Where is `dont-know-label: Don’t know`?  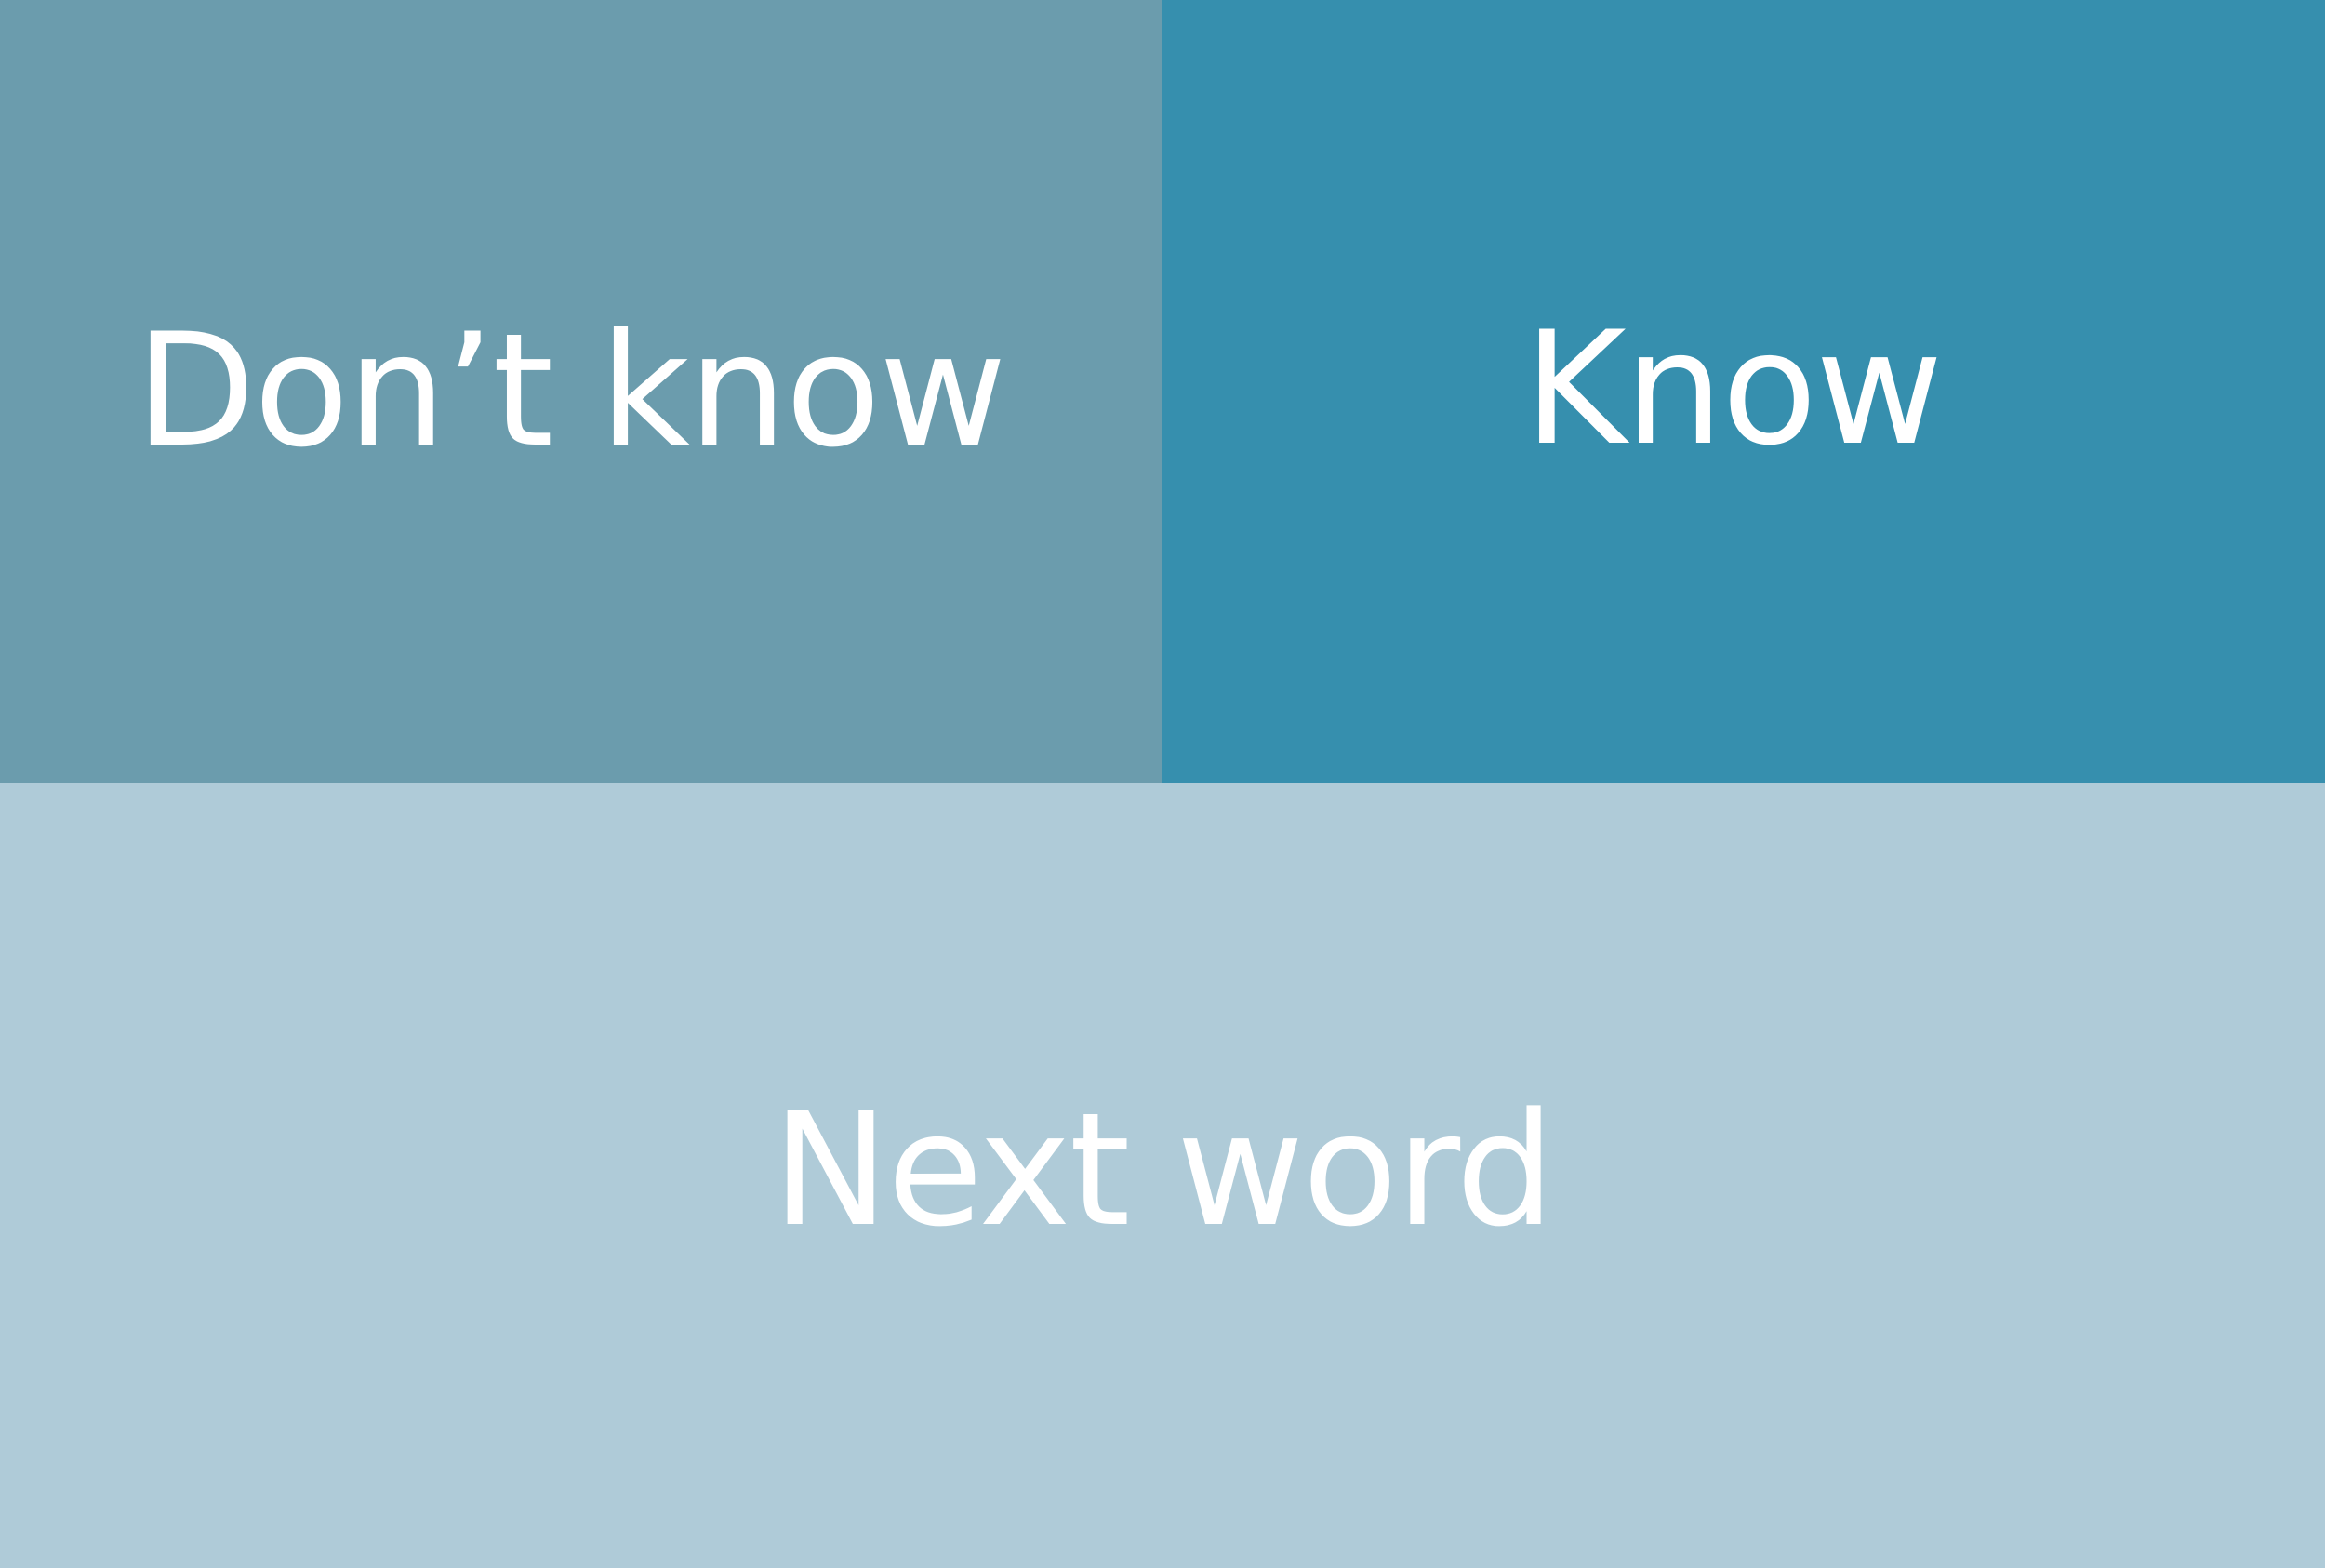
dont-know-label: Don’t know is located at coordinates (570, 390).